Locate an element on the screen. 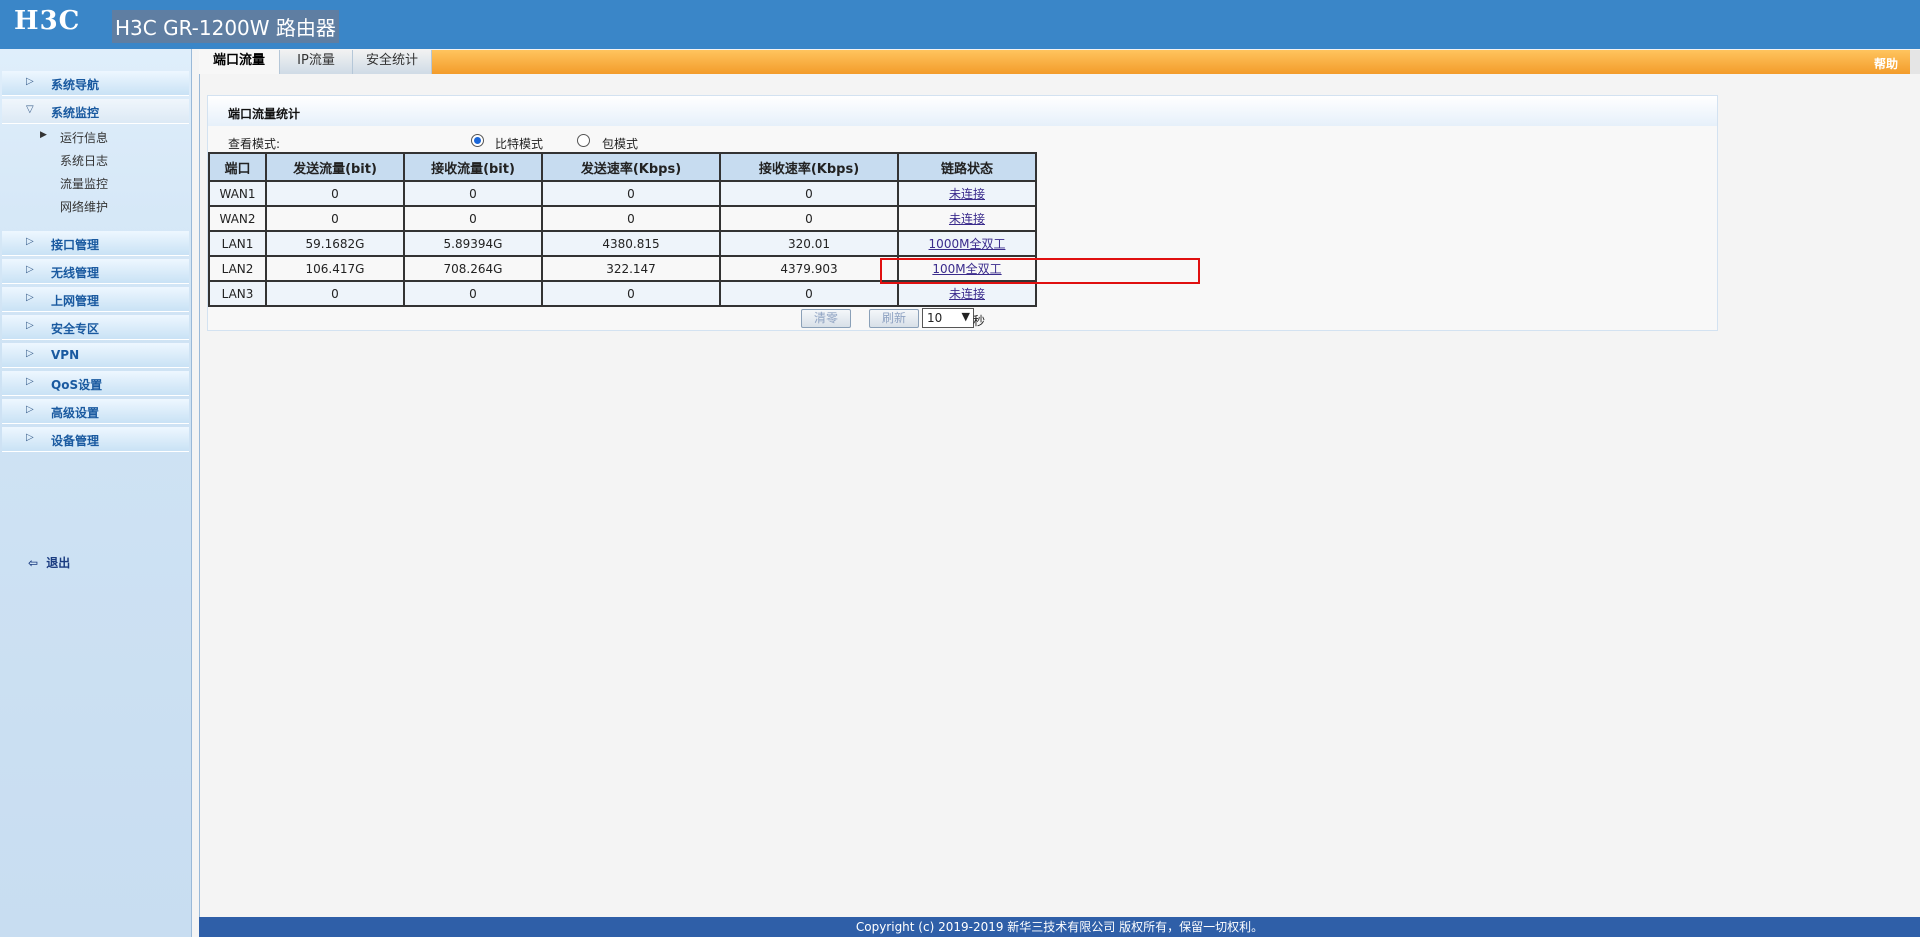 Image resolution: width=1920 pixels, height=937 pixels. tab-security-stats: 安全统计 is located at coordinates (392, 62).